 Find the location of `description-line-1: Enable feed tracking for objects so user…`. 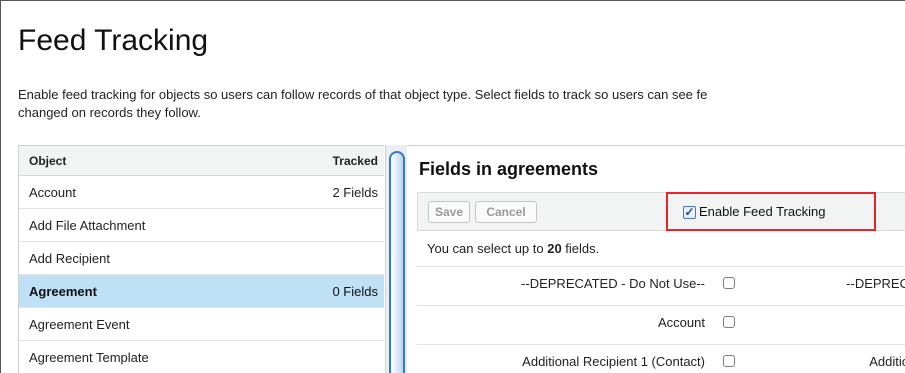

description-line-1: Enable feed tracking for objects so user… is located at coordinates (363, 94).